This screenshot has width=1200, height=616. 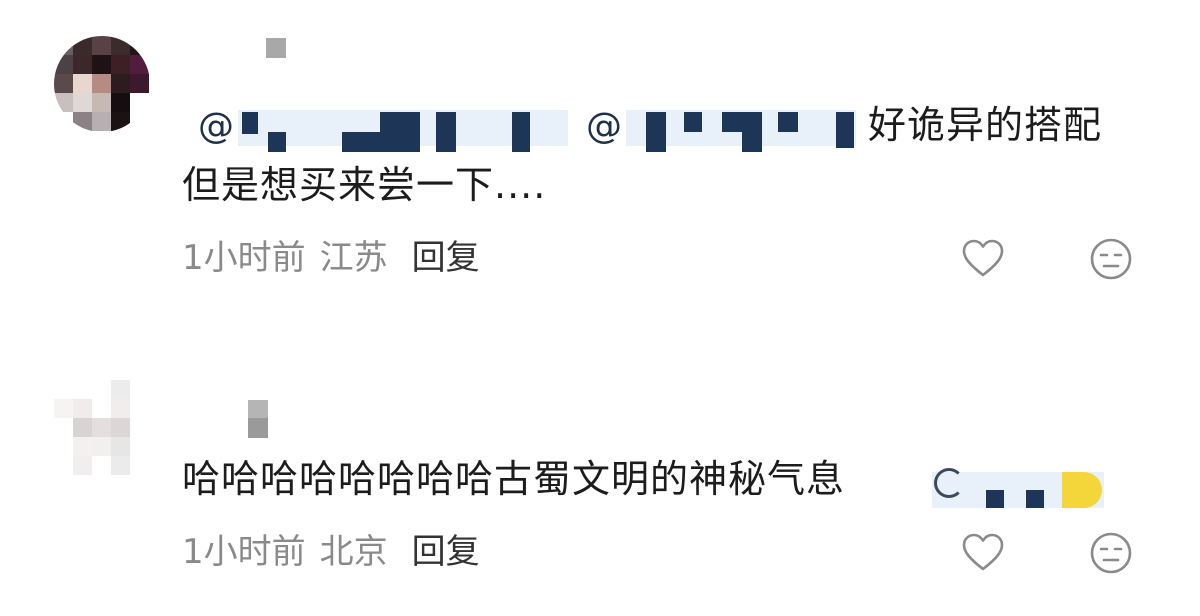 What do you see at coordinates (102, 428) in the screenshot?
I see `avatar` at bounding box center [102, 428].